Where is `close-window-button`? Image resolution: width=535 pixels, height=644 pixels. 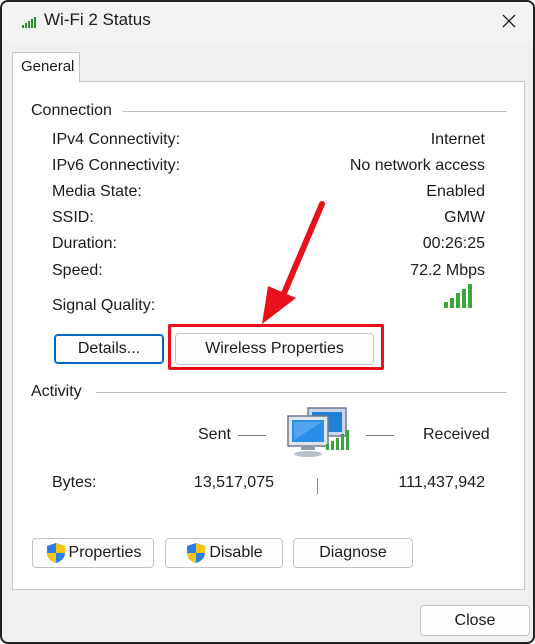 close-window-button is located at coordinates (509, 21).